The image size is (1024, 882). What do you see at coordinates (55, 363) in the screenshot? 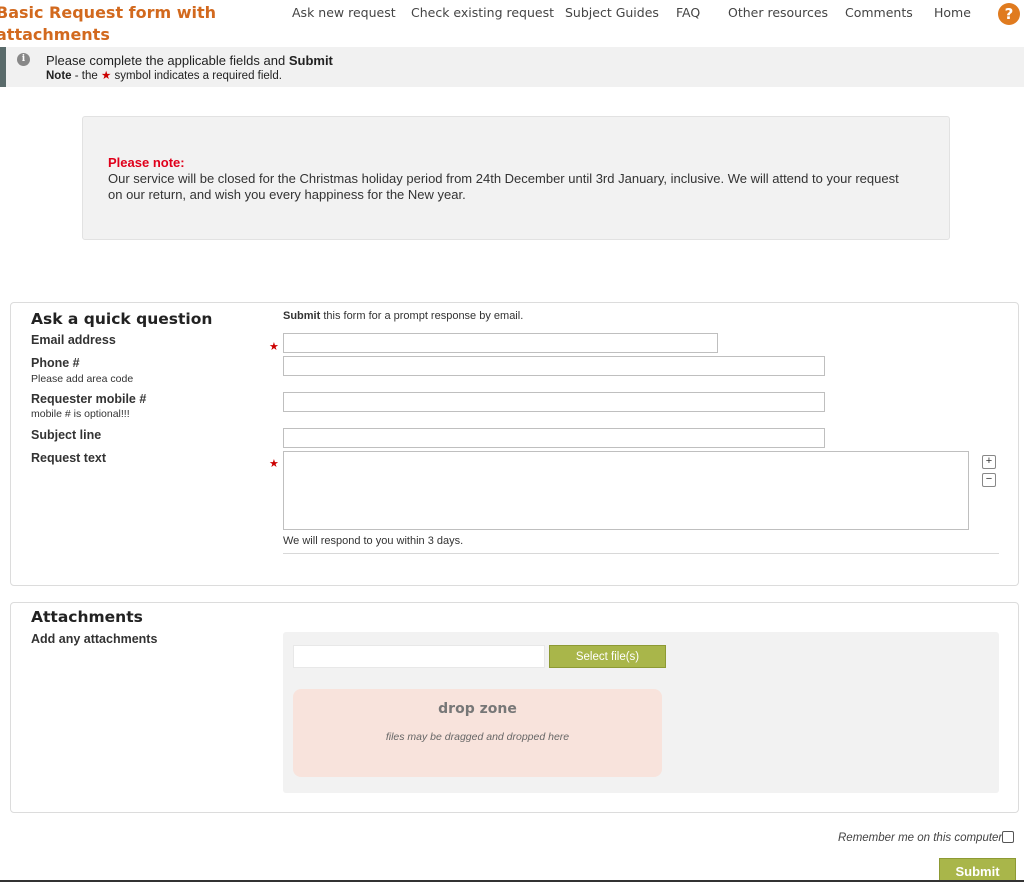
I see `phone-label: Phone #` at bounding box center [55, 363].